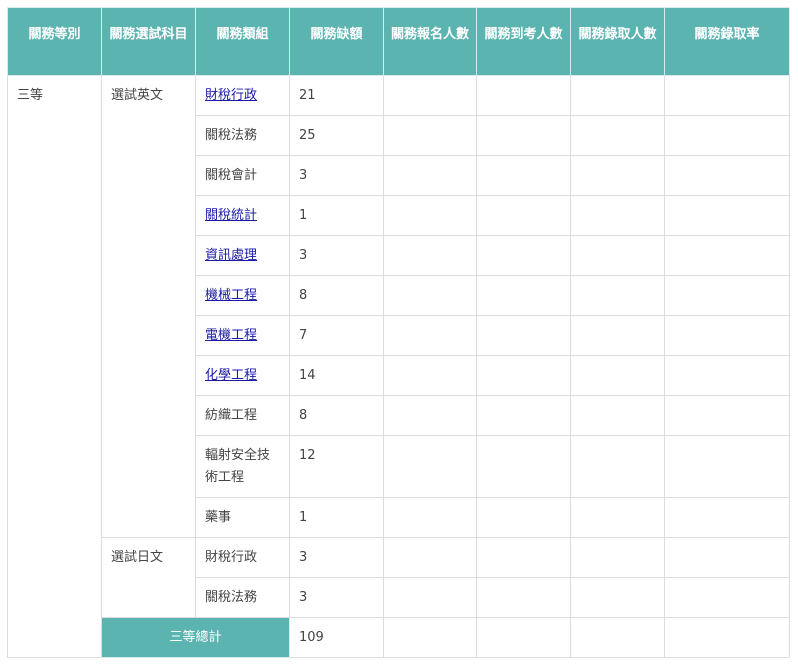  What do you see at coordinates (336, 466) in the screenshot?
I see `quota-cell: 12` at bounding box center [336, 466].